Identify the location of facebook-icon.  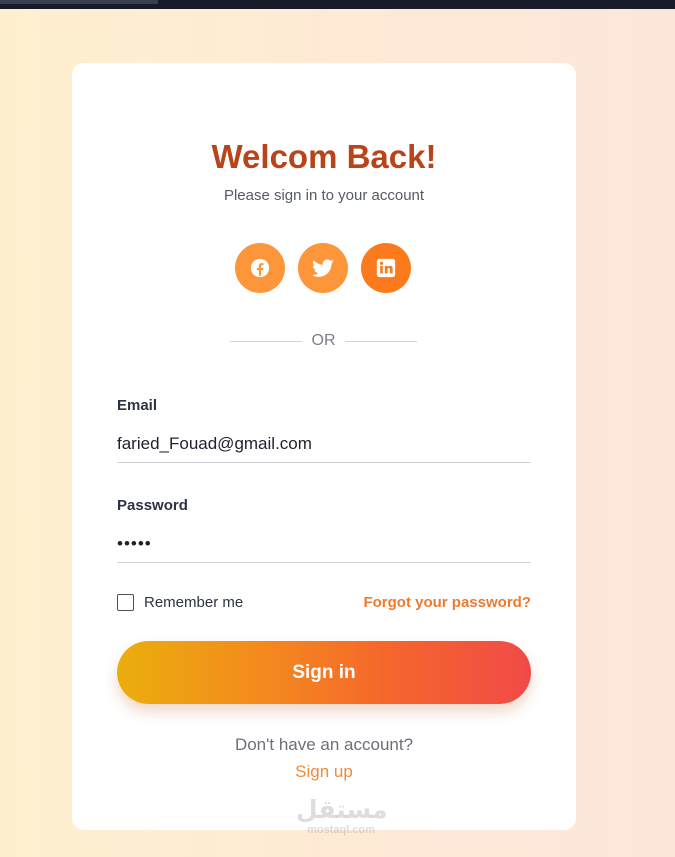
(260, 268).